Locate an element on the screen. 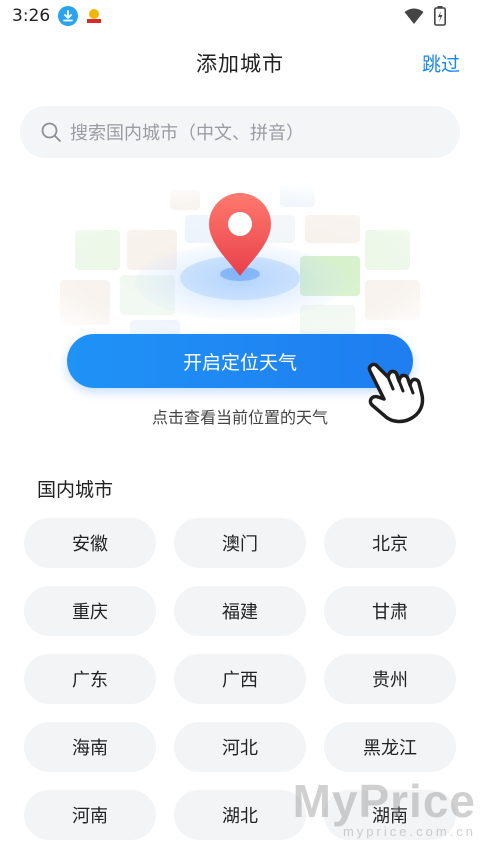 The image size is (480, 855). city-chip-guangxi: 广西 is located at coordinates (240, 679).